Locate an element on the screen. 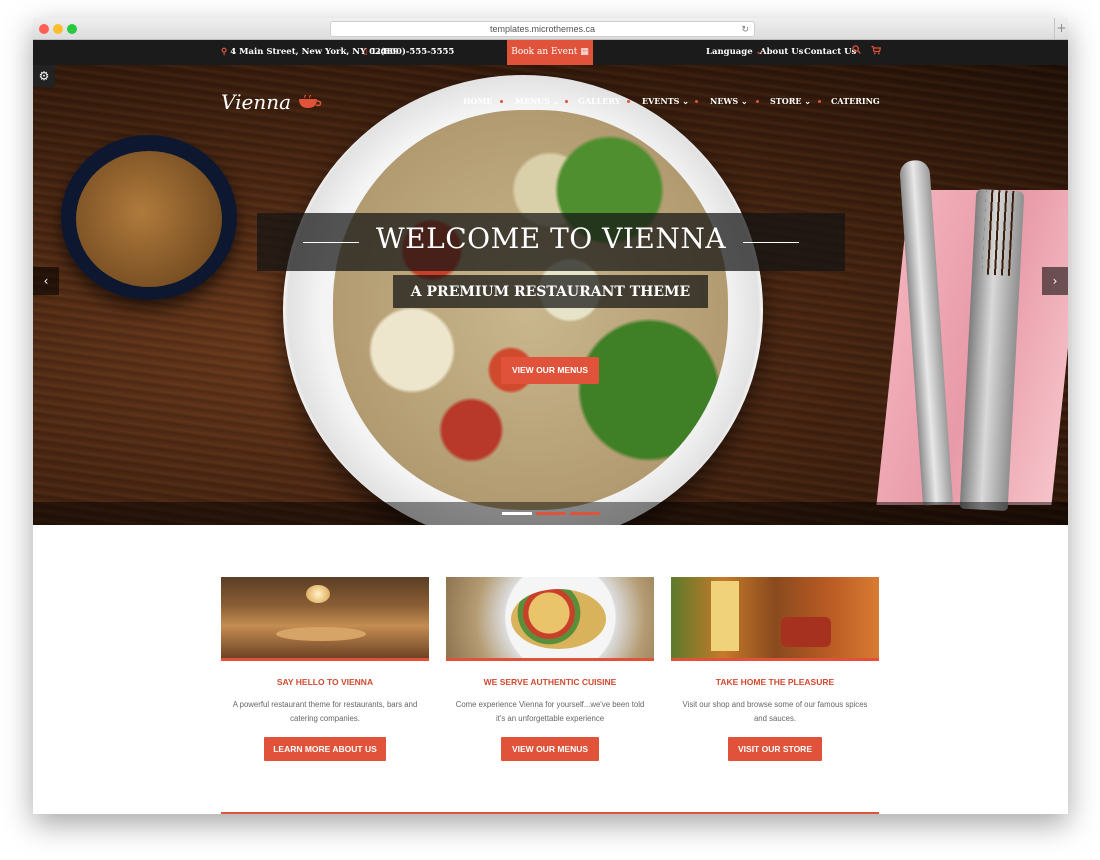  chevron-right-icon: › is located at coordinates (1055, 281).